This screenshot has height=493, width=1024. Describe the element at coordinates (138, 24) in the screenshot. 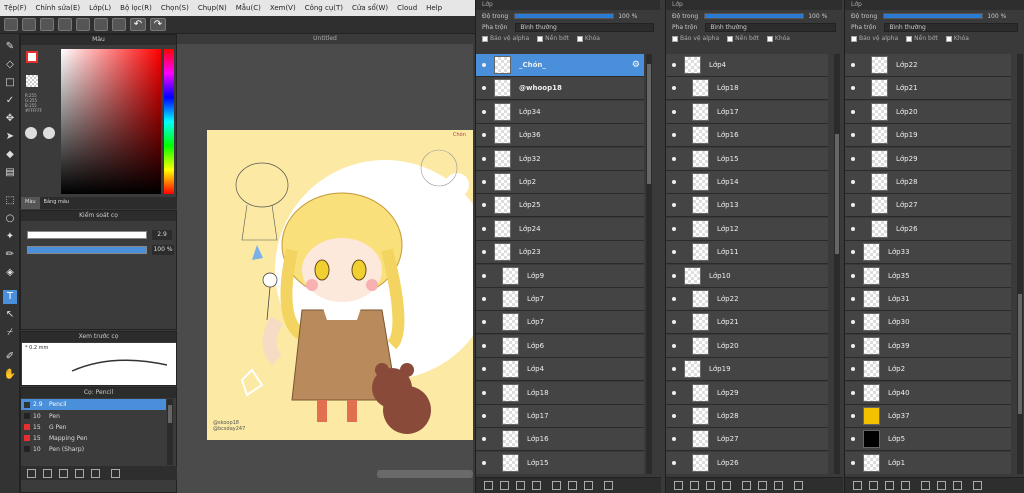

I see `undo-icon: ↶` at that location.